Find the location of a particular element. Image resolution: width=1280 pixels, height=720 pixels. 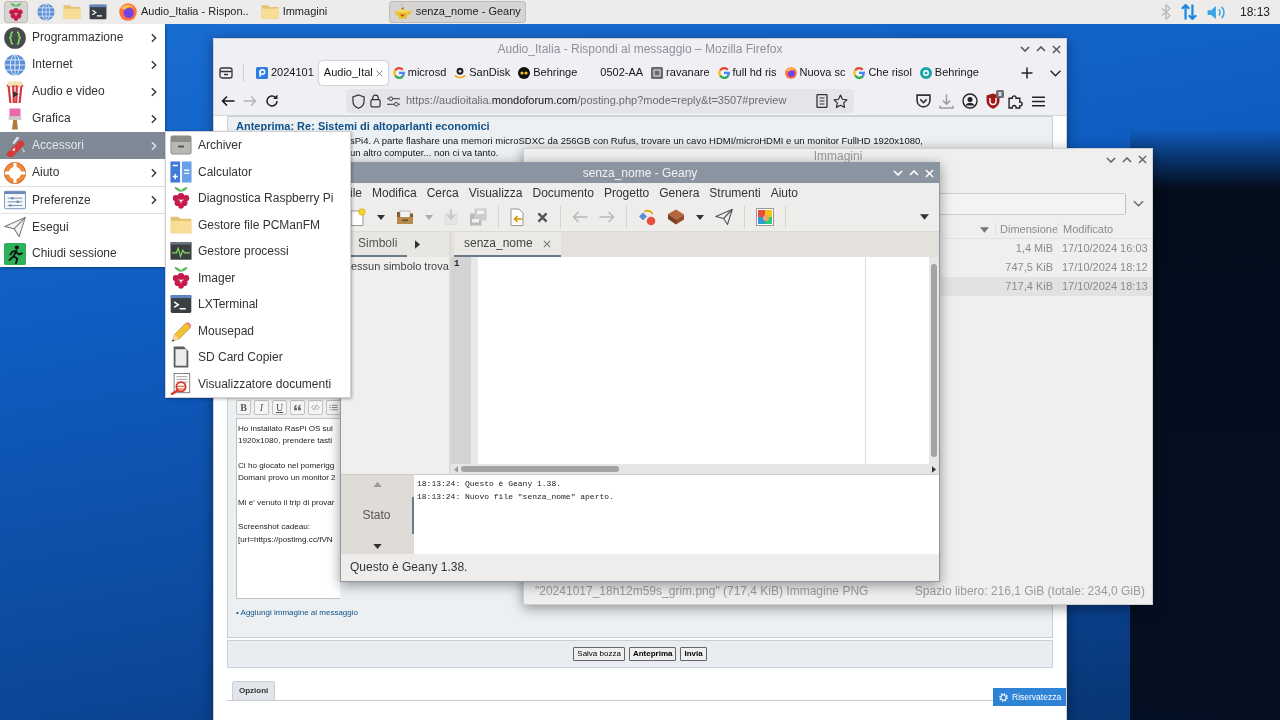

reload-icon is located at coordinates (272, 101).